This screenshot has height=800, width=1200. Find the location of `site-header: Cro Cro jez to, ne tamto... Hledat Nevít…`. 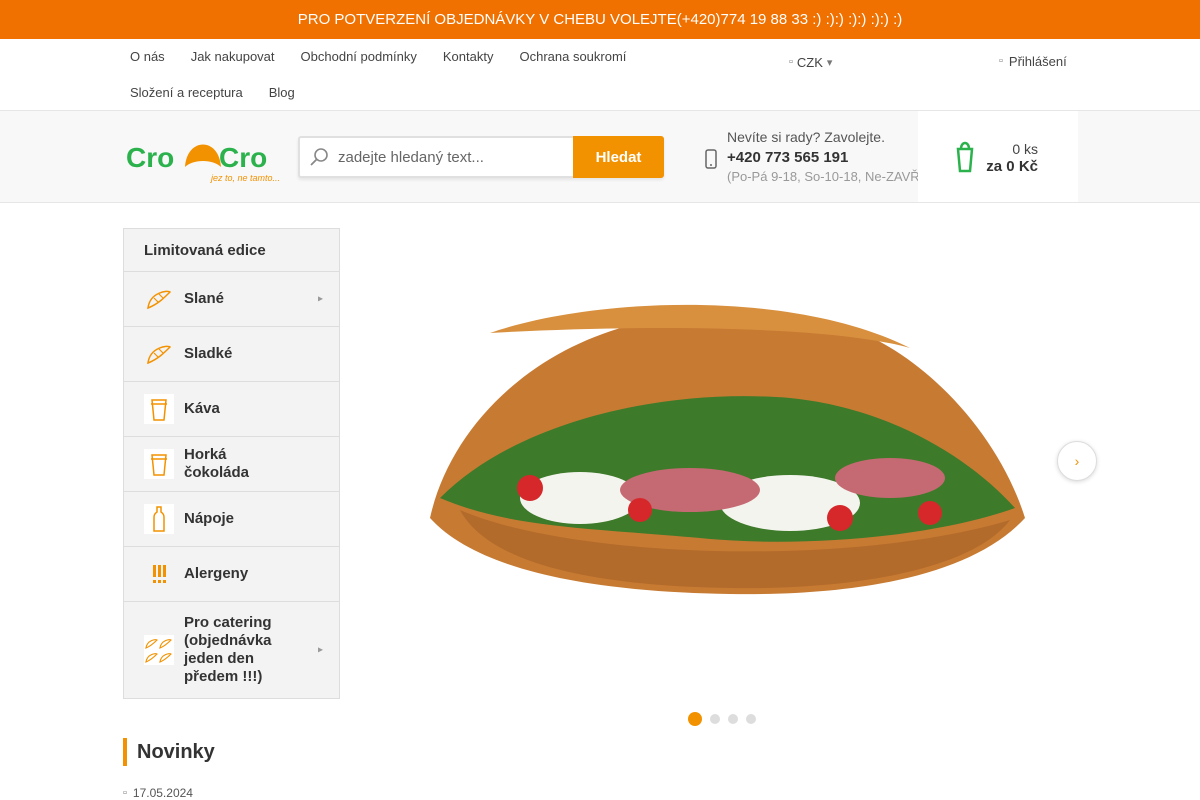

site-header: Cro Cro jez to, ne tamto... Hledat Nevít… is located at coordinates (600, 157).